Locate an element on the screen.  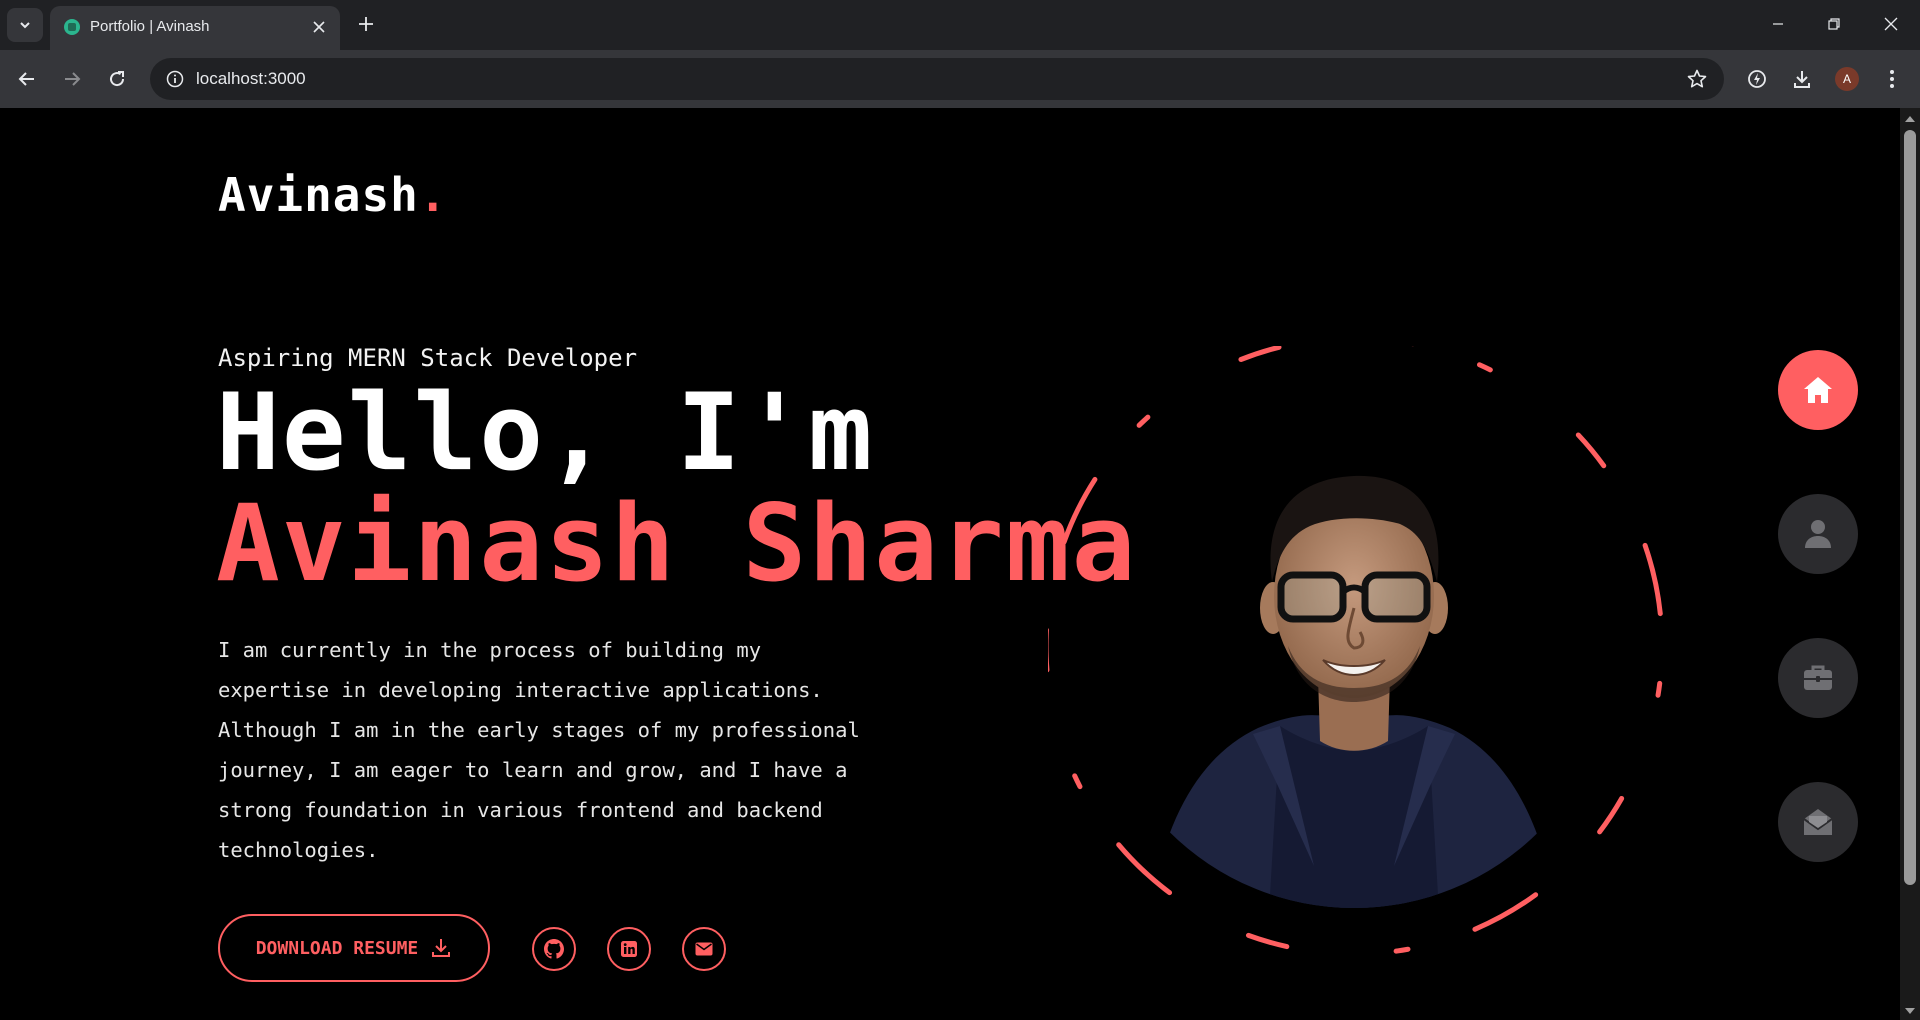
hero-greeting: Hello, I'm is located at coordinates (545, 432).